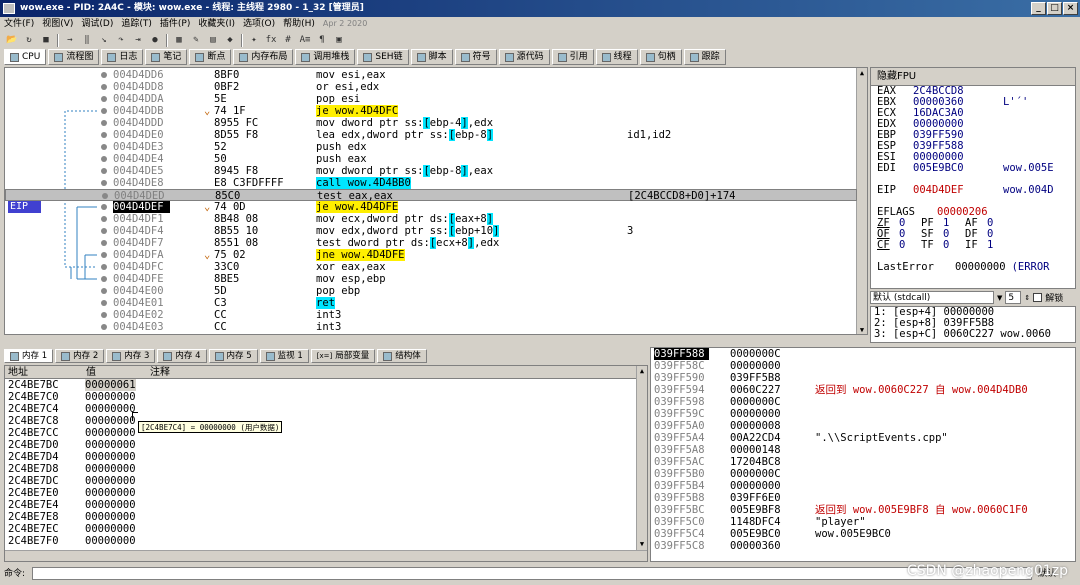 The width and height of the screenshot is (1080, 585). I want to click on memory-tab-4: 内存 5, so click(233, 356).